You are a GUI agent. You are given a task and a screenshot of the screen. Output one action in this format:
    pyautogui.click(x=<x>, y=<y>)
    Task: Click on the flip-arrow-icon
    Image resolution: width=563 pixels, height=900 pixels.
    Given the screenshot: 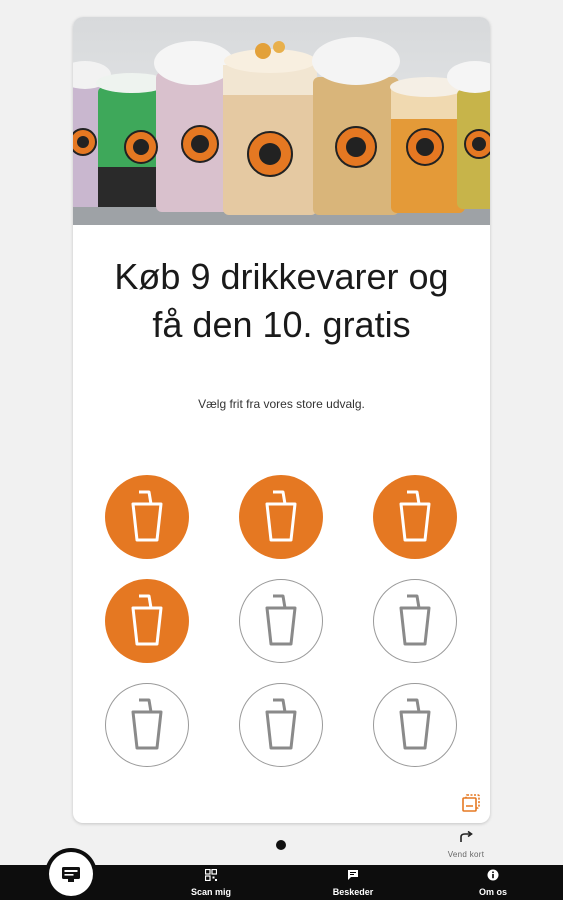 What is the action you would take?
    pyautogui.click(x=466, y=836)
    